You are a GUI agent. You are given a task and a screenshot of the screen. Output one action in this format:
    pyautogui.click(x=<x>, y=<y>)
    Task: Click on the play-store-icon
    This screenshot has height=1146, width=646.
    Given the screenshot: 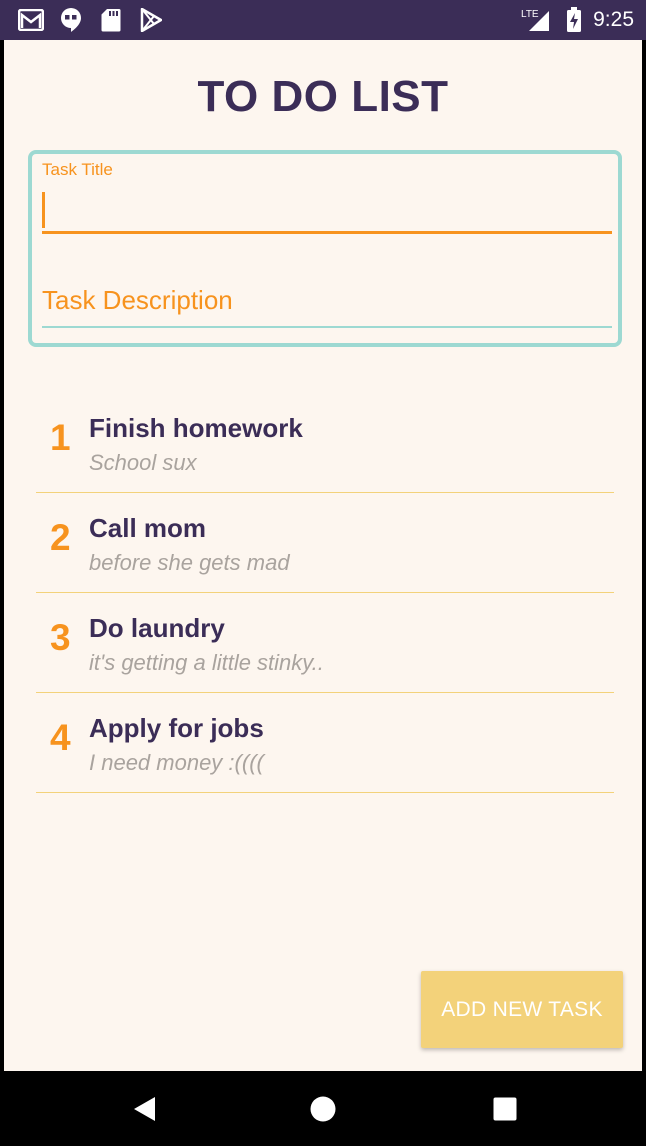 What is the action you would take?
    pyautogui.click(x=151, y=20)
    